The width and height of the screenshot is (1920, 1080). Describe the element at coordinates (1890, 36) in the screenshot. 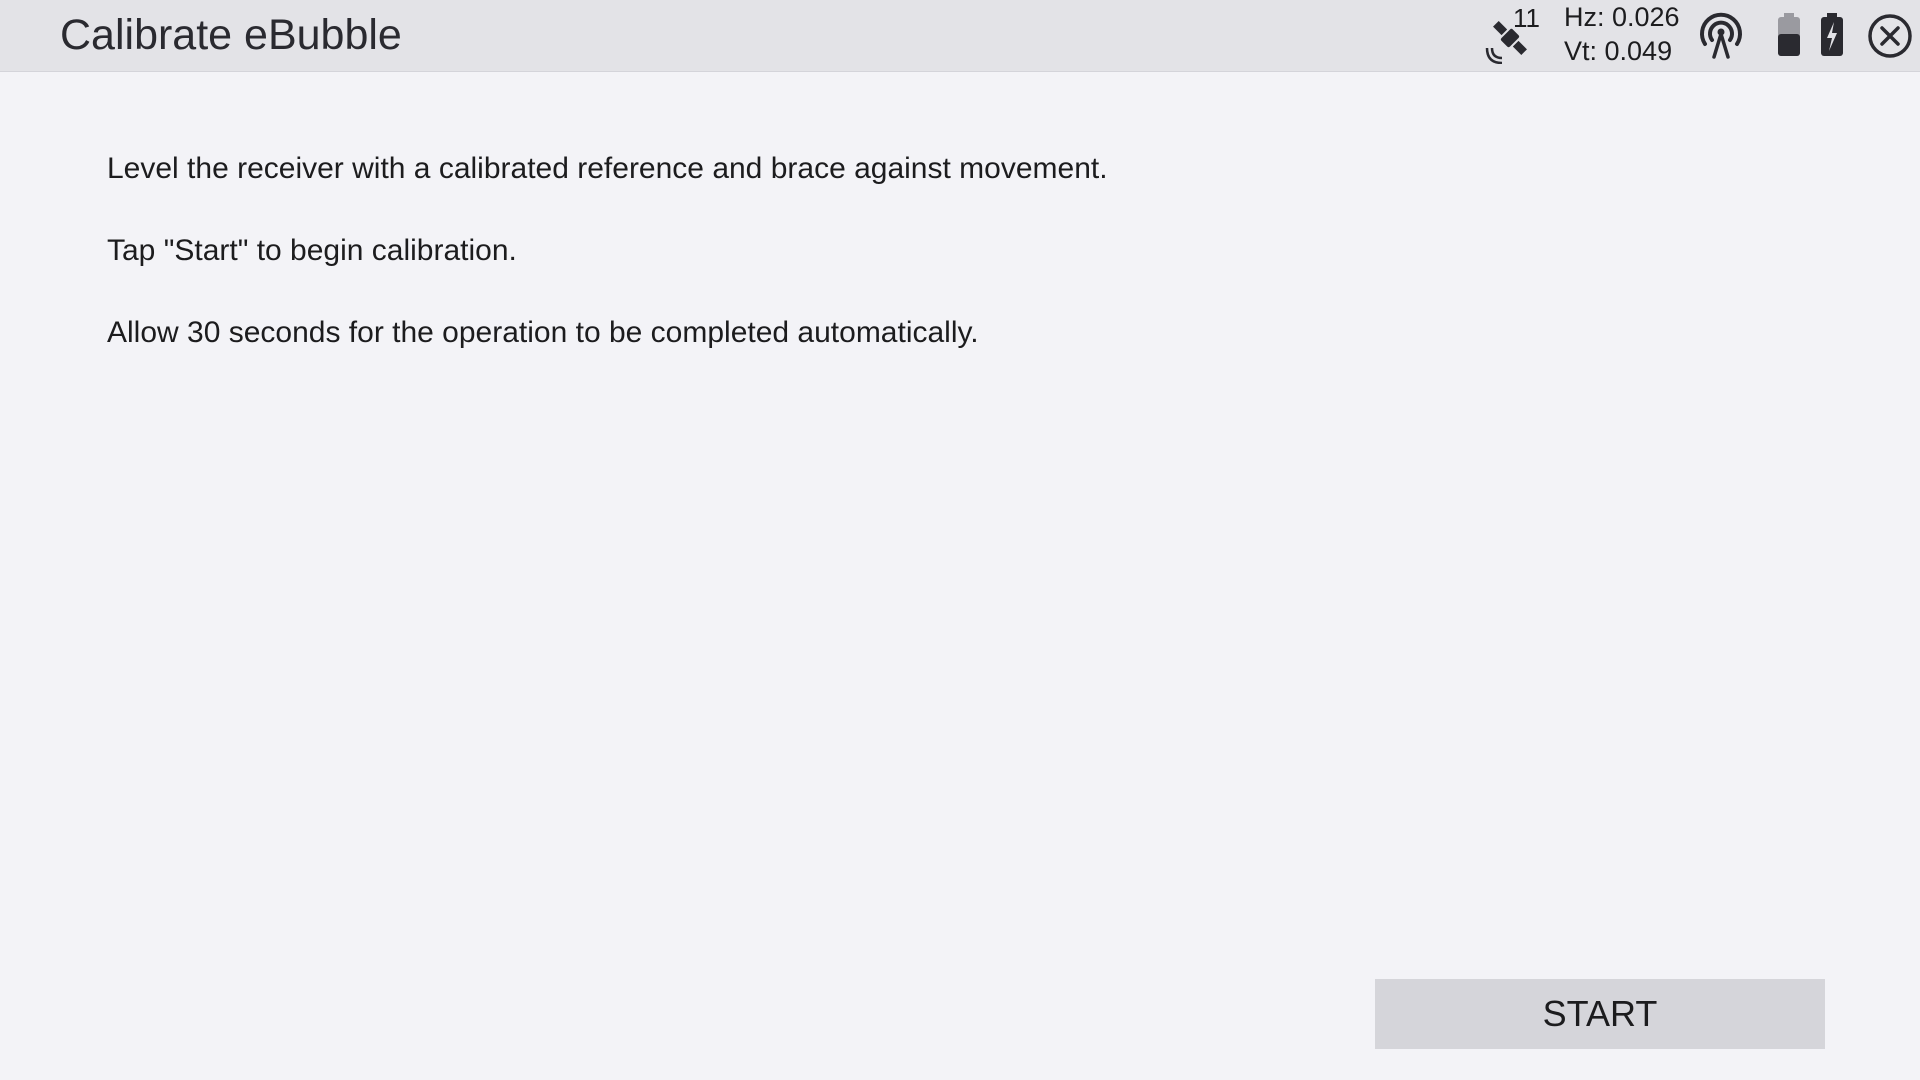

I see `close-icon` at that location.